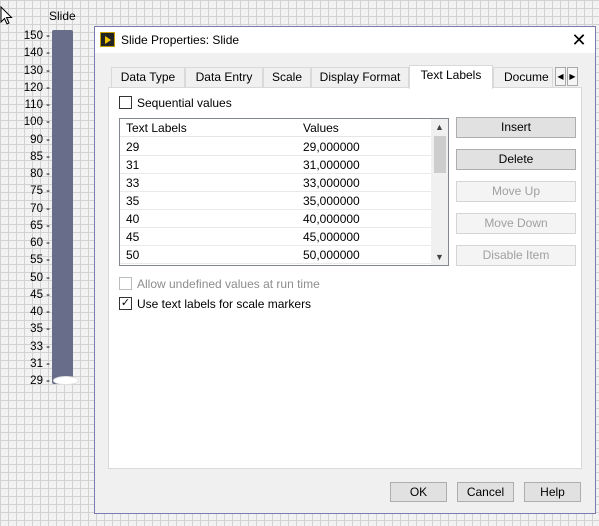 The width and height of the screenshot is (599, 526). I want to click on value-cell: 35,000000, so click(331, 201).